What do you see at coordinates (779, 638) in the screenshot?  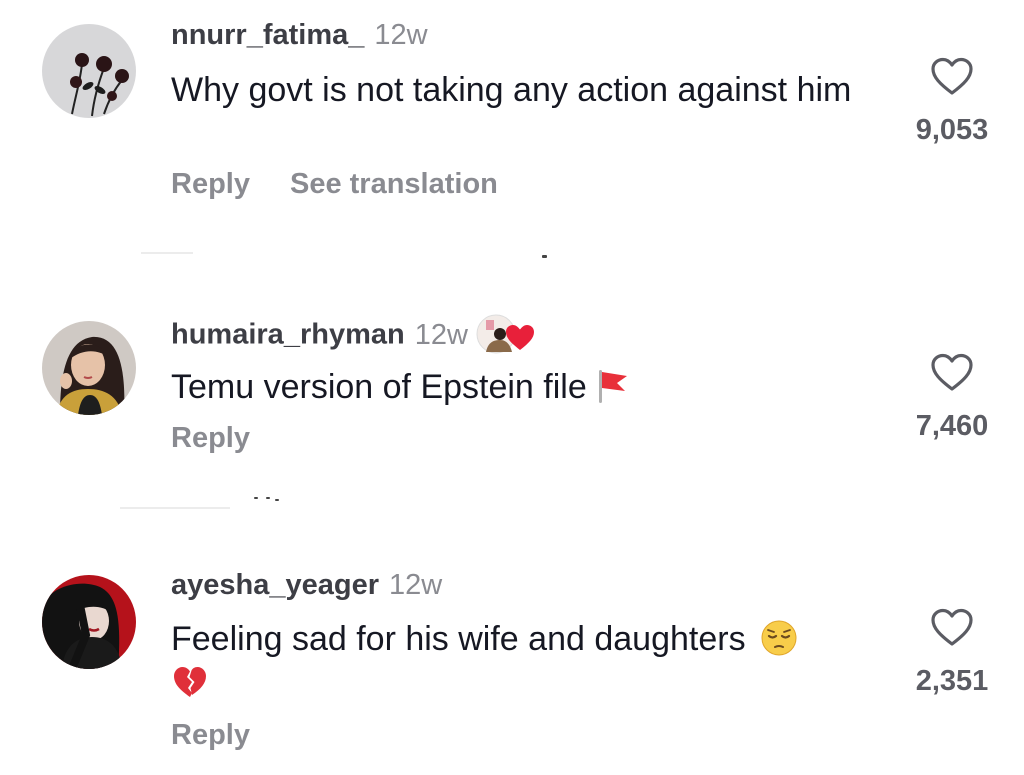 I see `pensive-face-emoji` at bounding box center [779, 638].